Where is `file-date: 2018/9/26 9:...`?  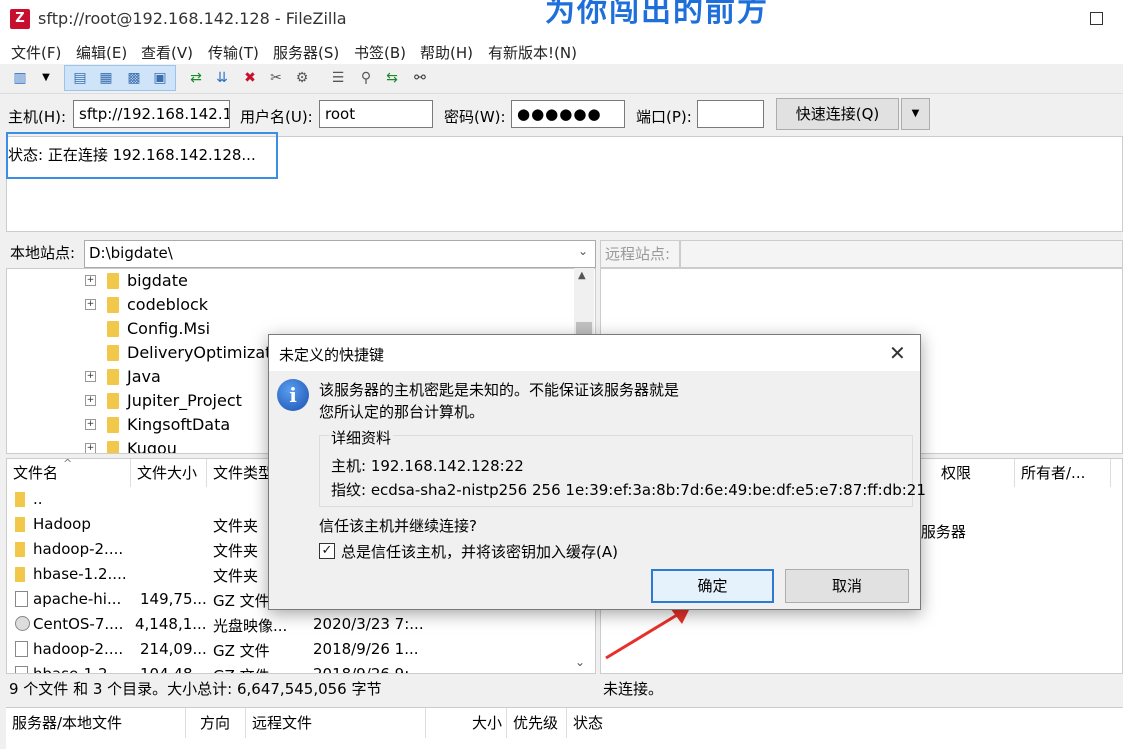
file-date: 2018/9/26 9:... is located at coordinates (368, 669).